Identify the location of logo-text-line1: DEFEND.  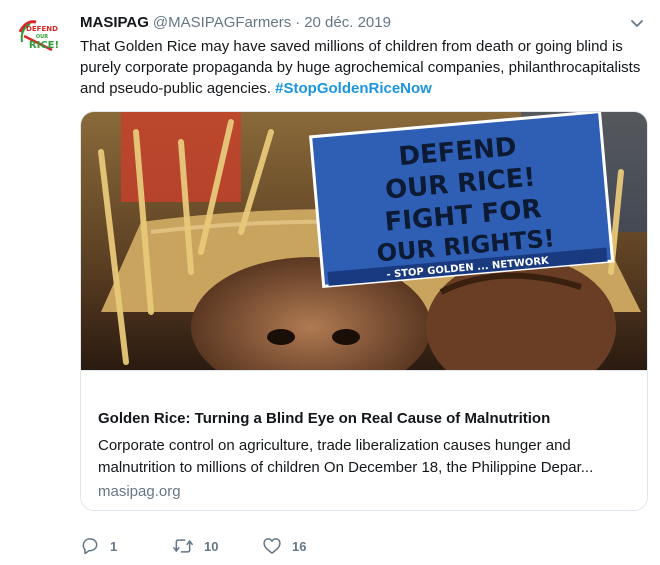
(42, 29).